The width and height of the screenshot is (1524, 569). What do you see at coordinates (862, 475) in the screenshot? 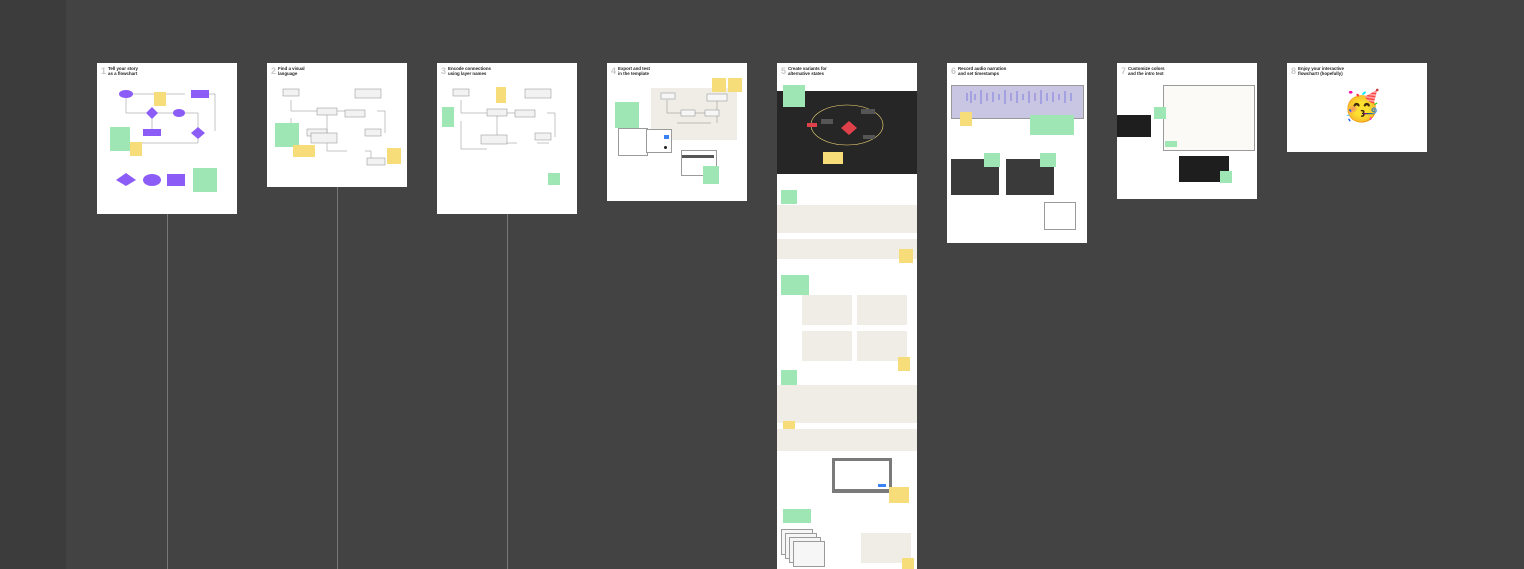
I see `properties-dialog` at bounding box center [862, 475].